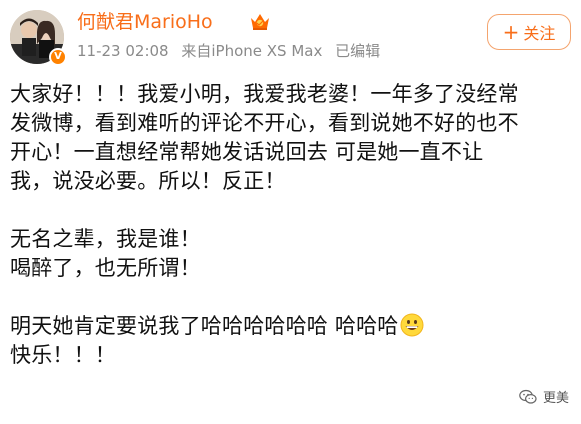 The height and width of the screenshot is (424, 581). Describe the element at coordinates (260, 22) in the screenshot. I see `vip-crown-icon` at that location.